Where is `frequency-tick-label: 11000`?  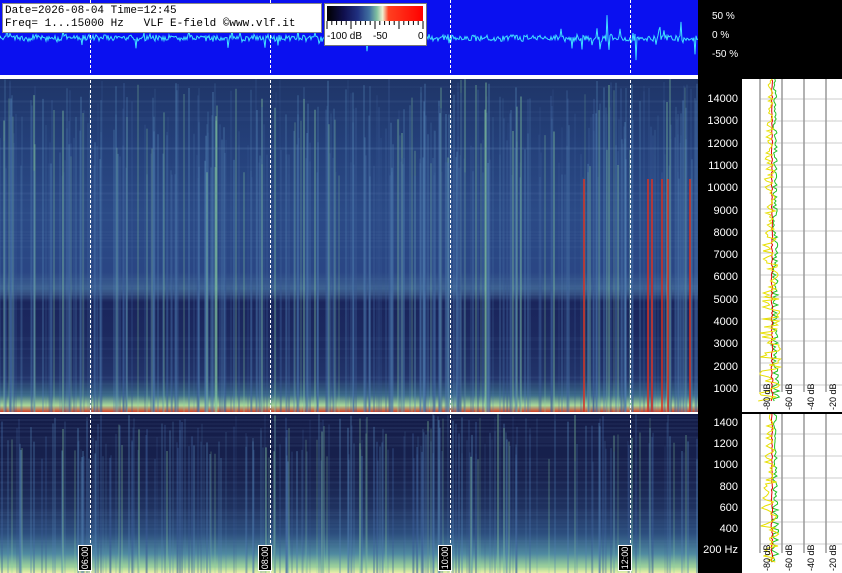 frequency-tick-label: 11000 is located at coordinates (723, 165).